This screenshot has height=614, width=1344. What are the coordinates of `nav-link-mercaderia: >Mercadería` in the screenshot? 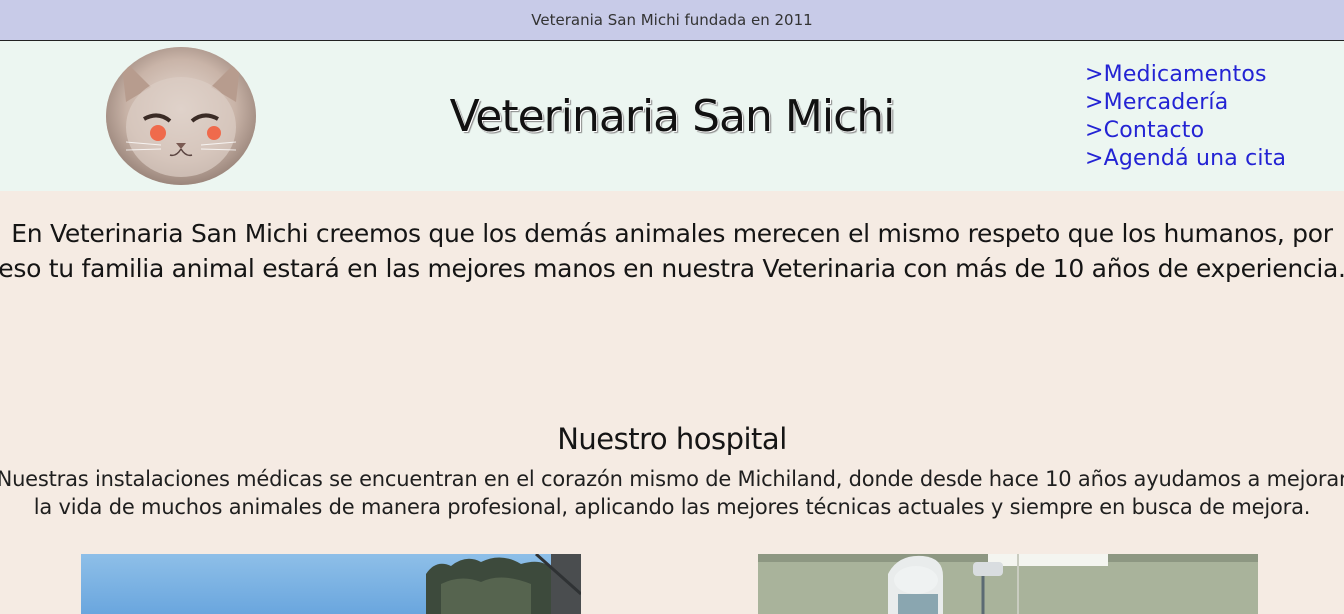 It's located at (1185, 103).